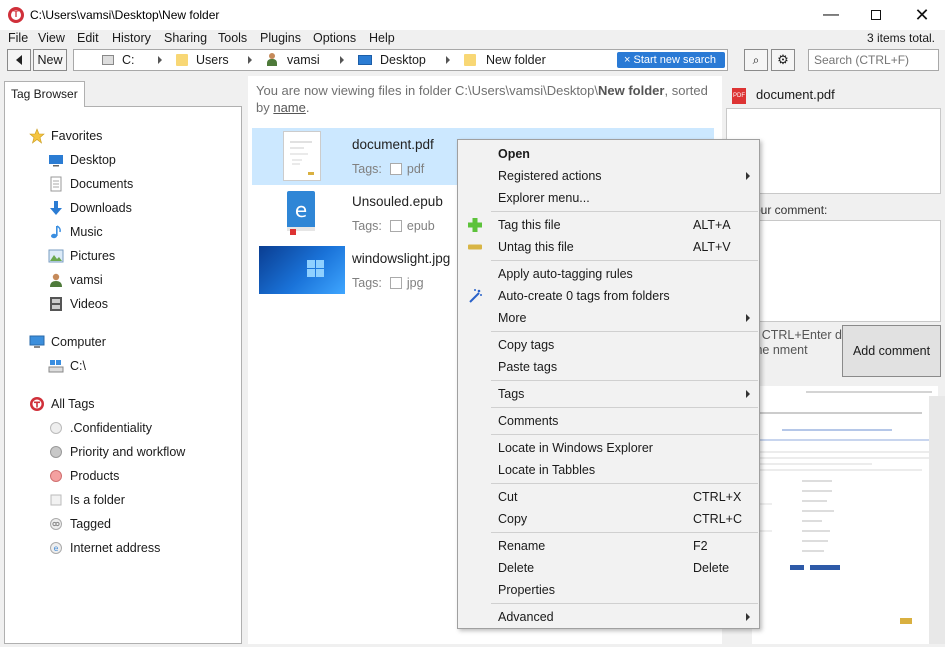  I want to click on menu-separator, so click(624, 483).